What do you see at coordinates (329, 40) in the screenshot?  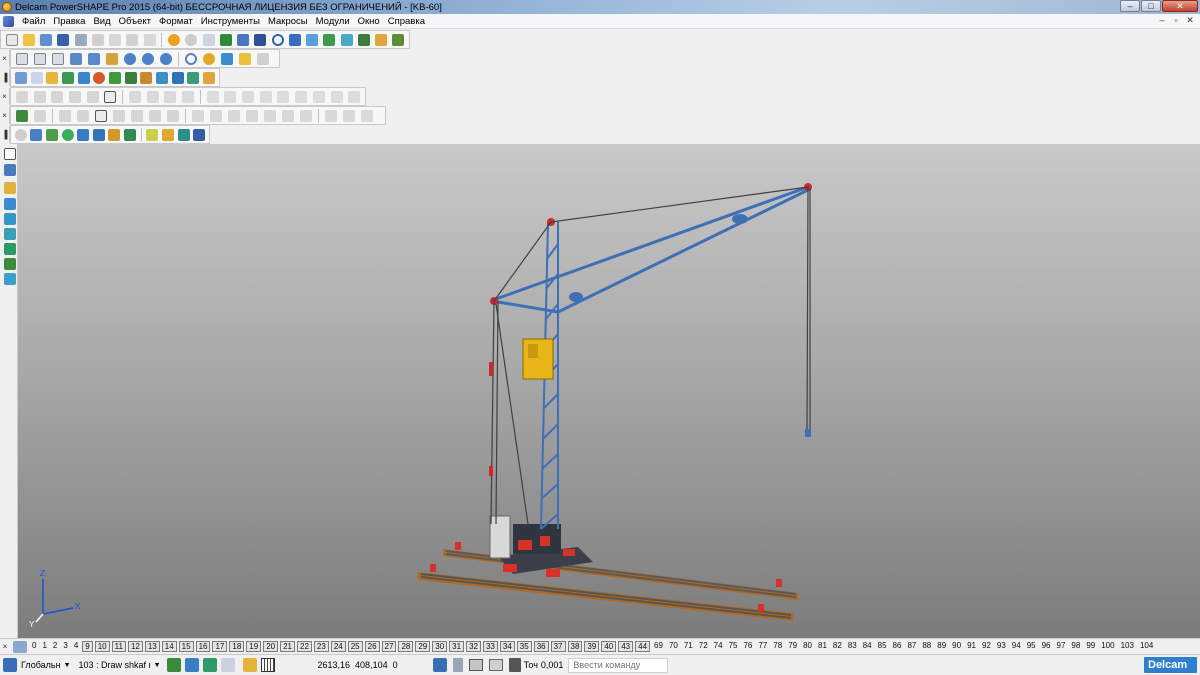 I see `solid-icon` at bounding box center [329, 40].